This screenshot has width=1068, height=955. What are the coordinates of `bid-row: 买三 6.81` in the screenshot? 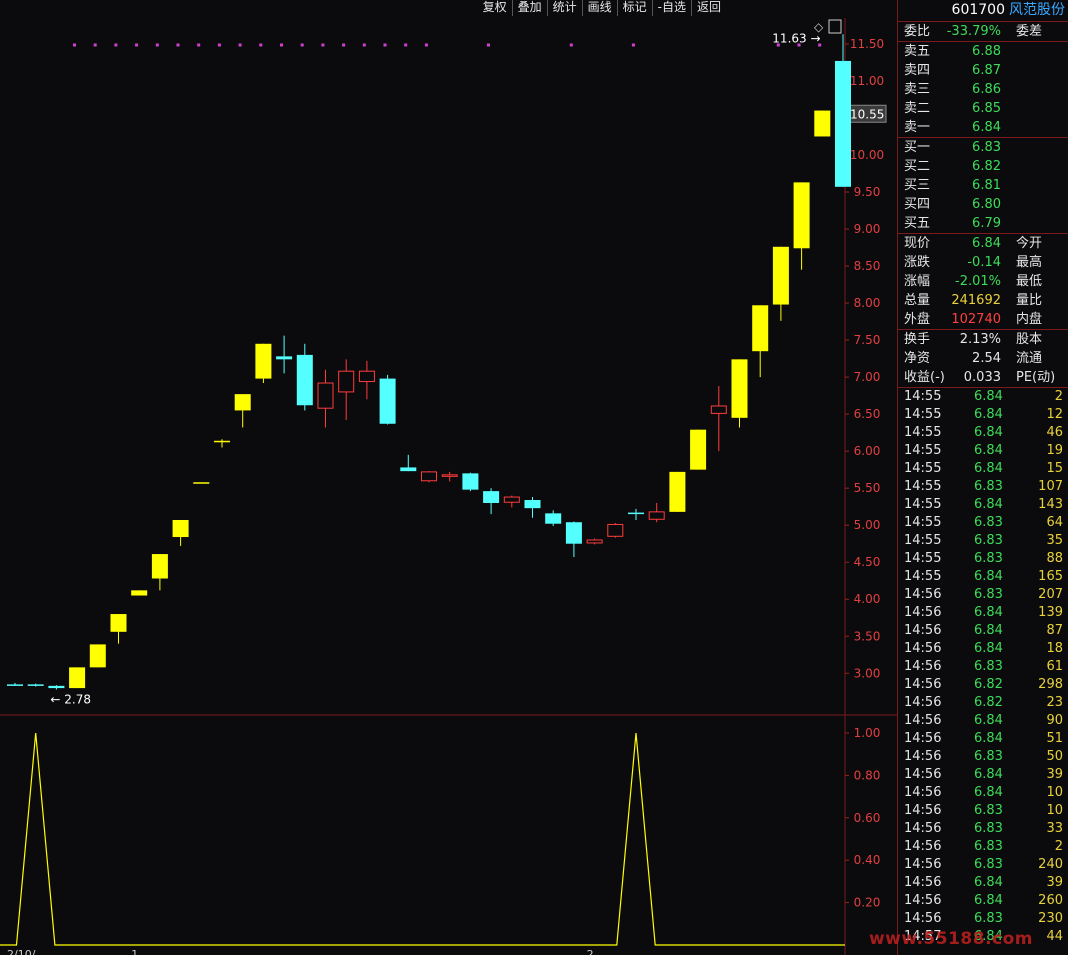 It's located at (983, 185).